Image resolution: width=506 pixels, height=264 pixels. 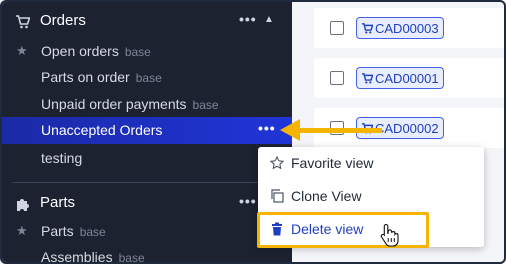 What do you see at coordinates (277, 196) in the screenshot?
I see `copy-icon` at bounding box center [277, 196].